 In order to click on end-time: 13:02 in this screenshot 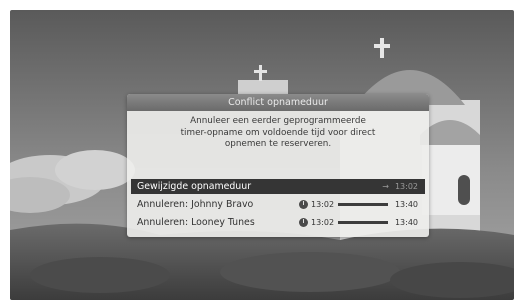, I will do `click(406, 186)`.